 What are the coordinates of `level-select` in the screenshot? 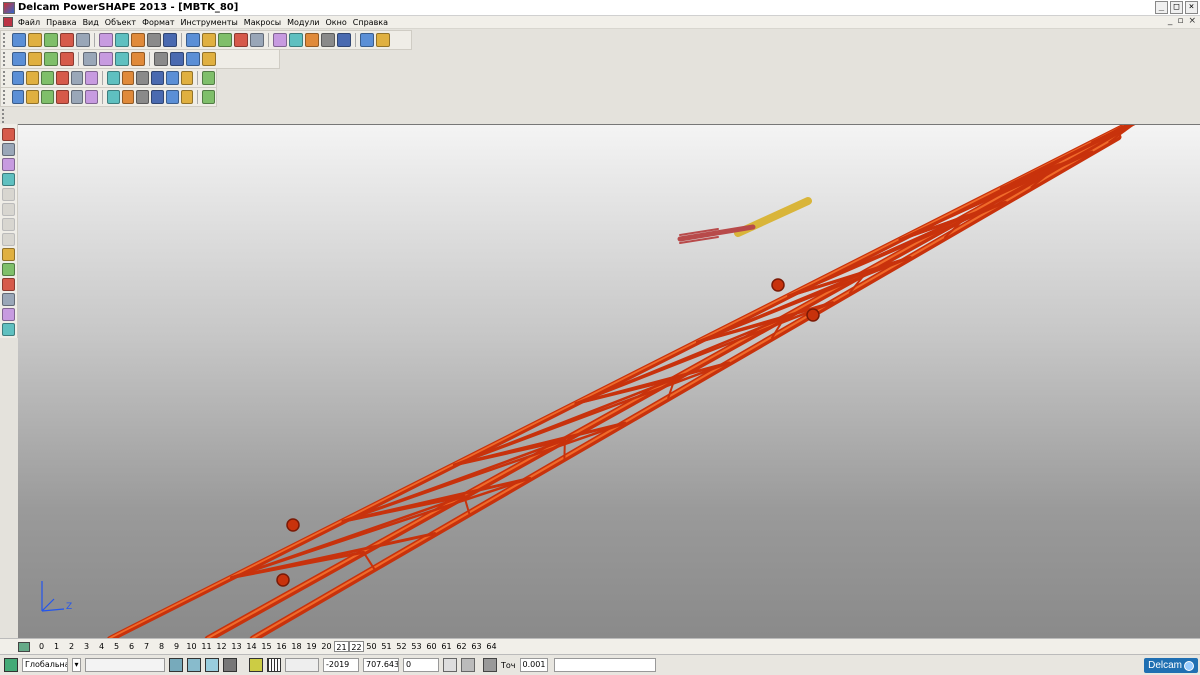 It's located at (125, 665).